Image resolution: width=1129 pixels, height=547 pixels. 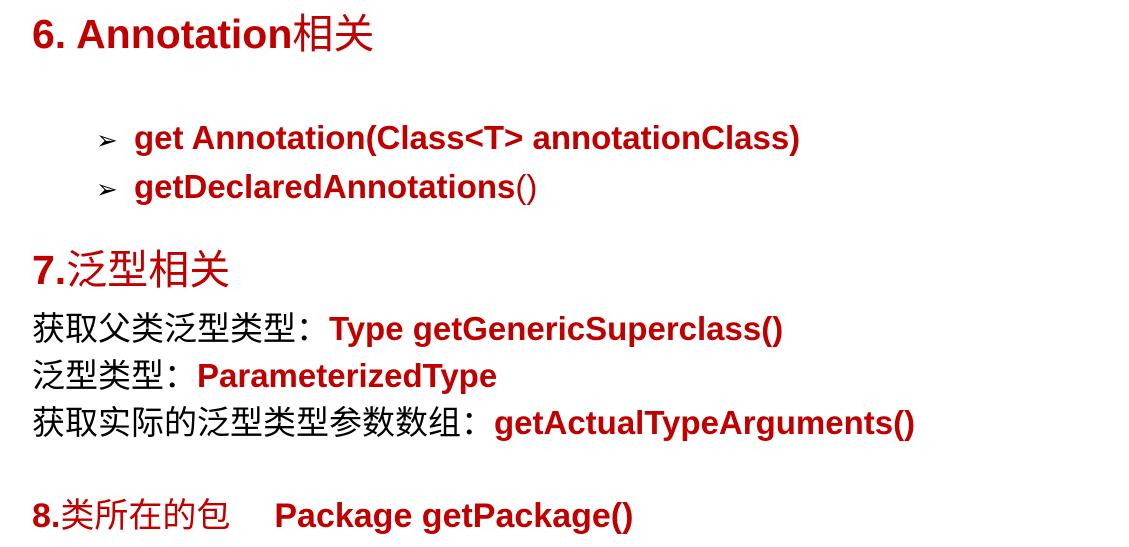 I want to click on generic-line-1-label: 获取父类泛型类型：, so click(x=180, y=328).